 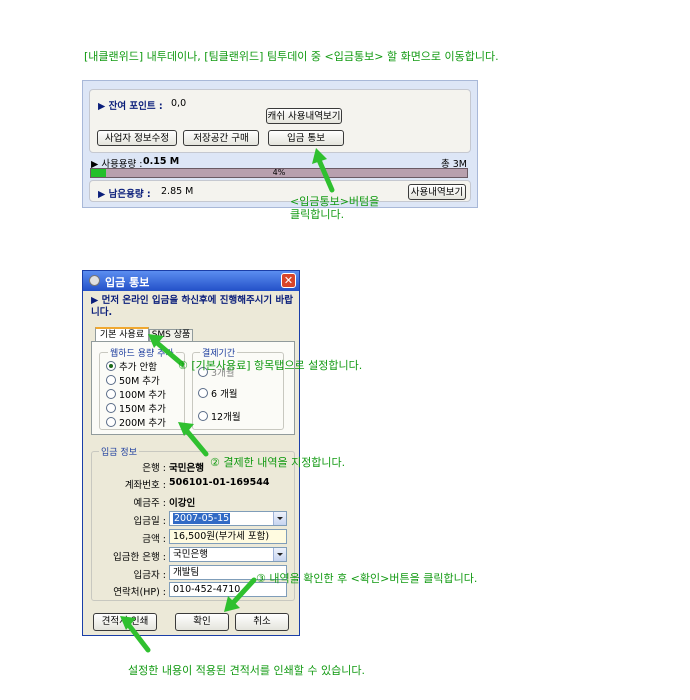 What do you see at coordinates (221, 138) in the screenshot?
I see `buy-storage-button: 저장공간 구매` at bounding box center [221, 138].